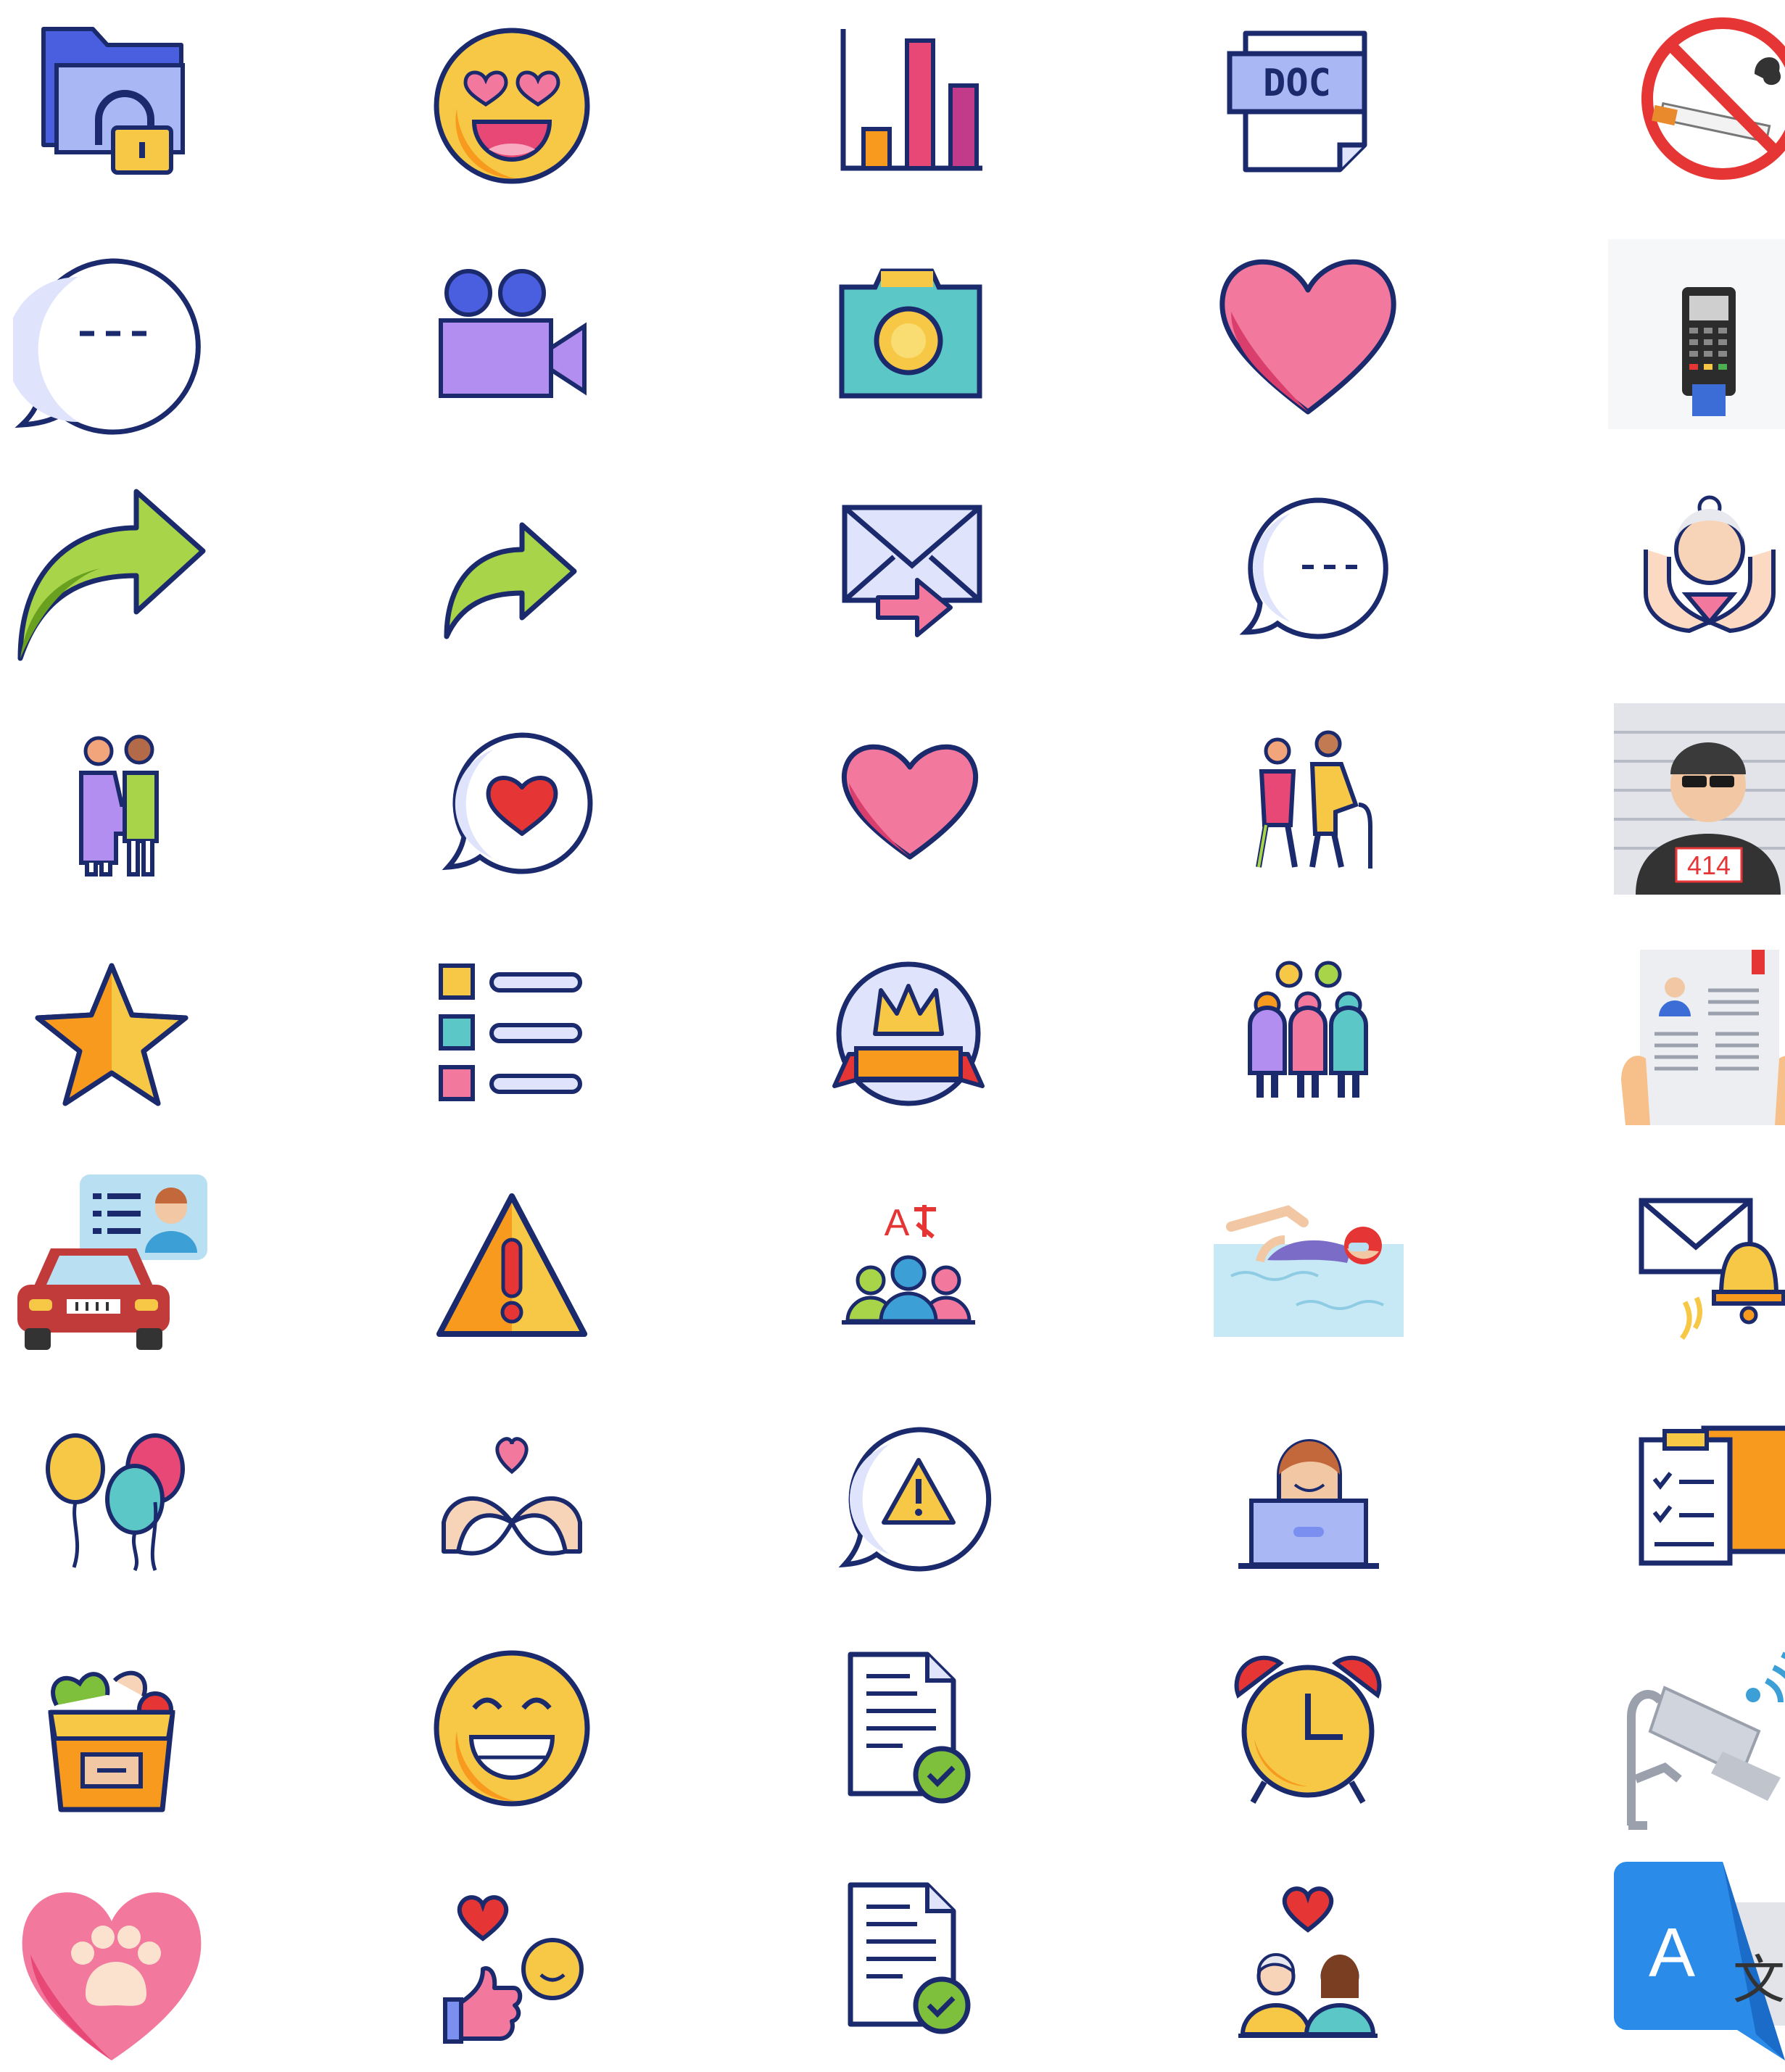  I want to click on translation-letter: A, so click(897, 1223).